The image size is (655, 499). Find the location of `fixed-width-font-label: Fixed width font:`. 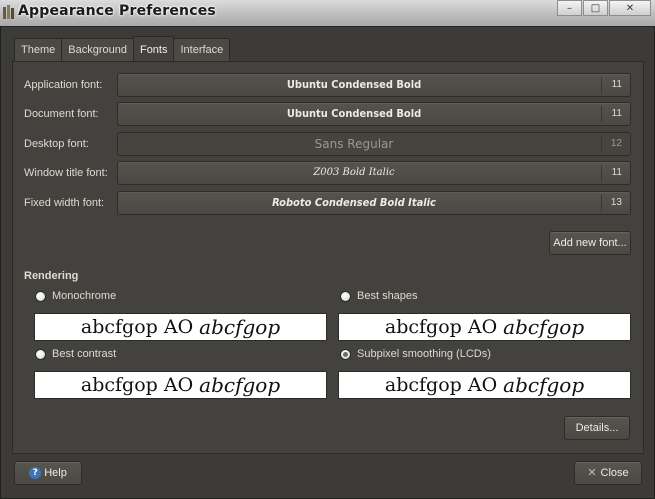

fixed-width-font-label: Fixed width font: is located at coordinates (64, 203).